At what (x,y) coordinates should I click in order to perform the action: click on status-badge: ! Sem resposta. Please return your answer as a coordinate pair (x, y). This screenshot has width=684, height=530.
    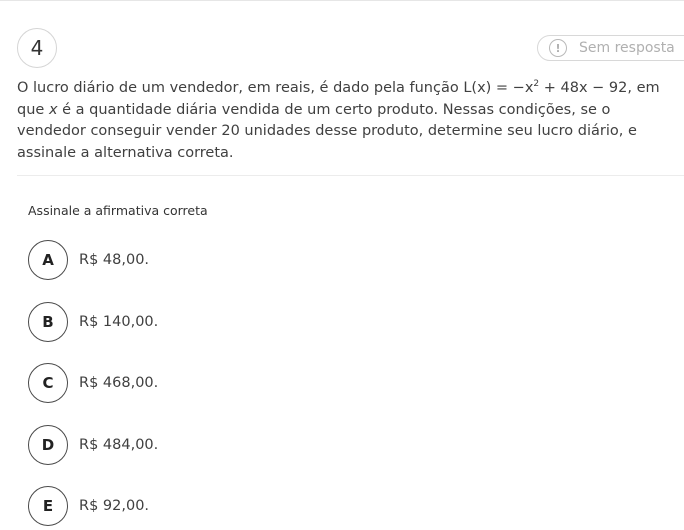
    Looking at the image, I should click on (610, 48).